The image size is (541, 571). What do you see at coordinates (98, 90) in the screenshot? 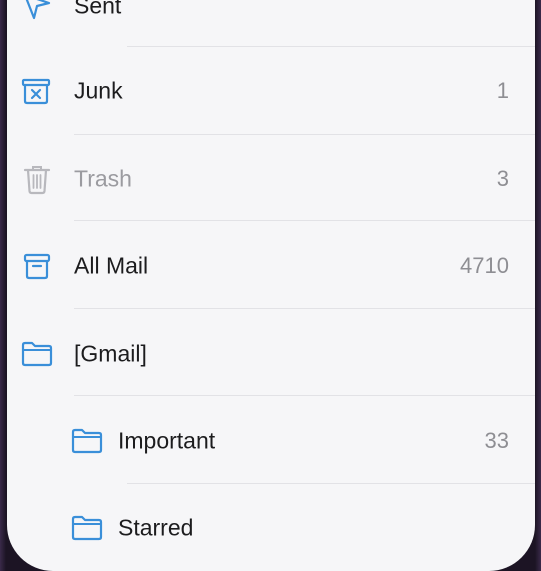
I see `mailbox-label: Junk` at bounding box center [98, 90].